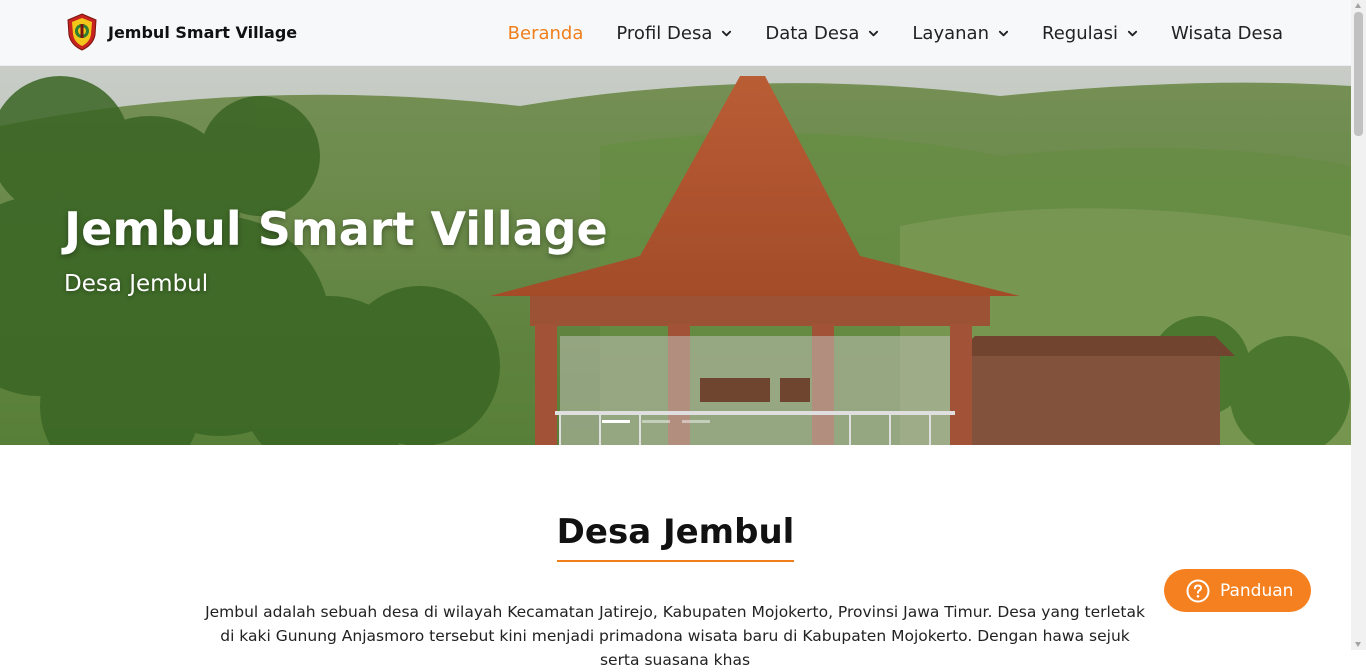  What do you see at coordinates (82, 32) in the screenshot?
I see `village-emblem-icon` at bounding box center [82, 32].